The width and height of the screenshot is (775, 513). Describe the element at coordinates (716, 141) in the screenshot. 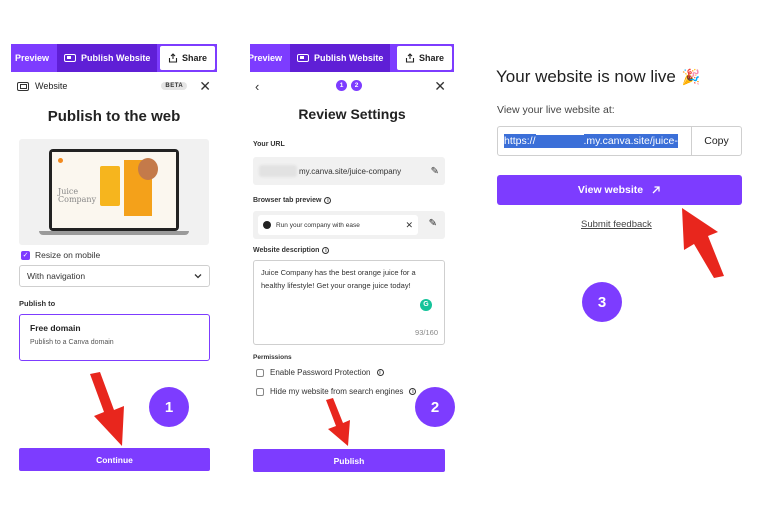

I see `copy-button: Copy` at that location.